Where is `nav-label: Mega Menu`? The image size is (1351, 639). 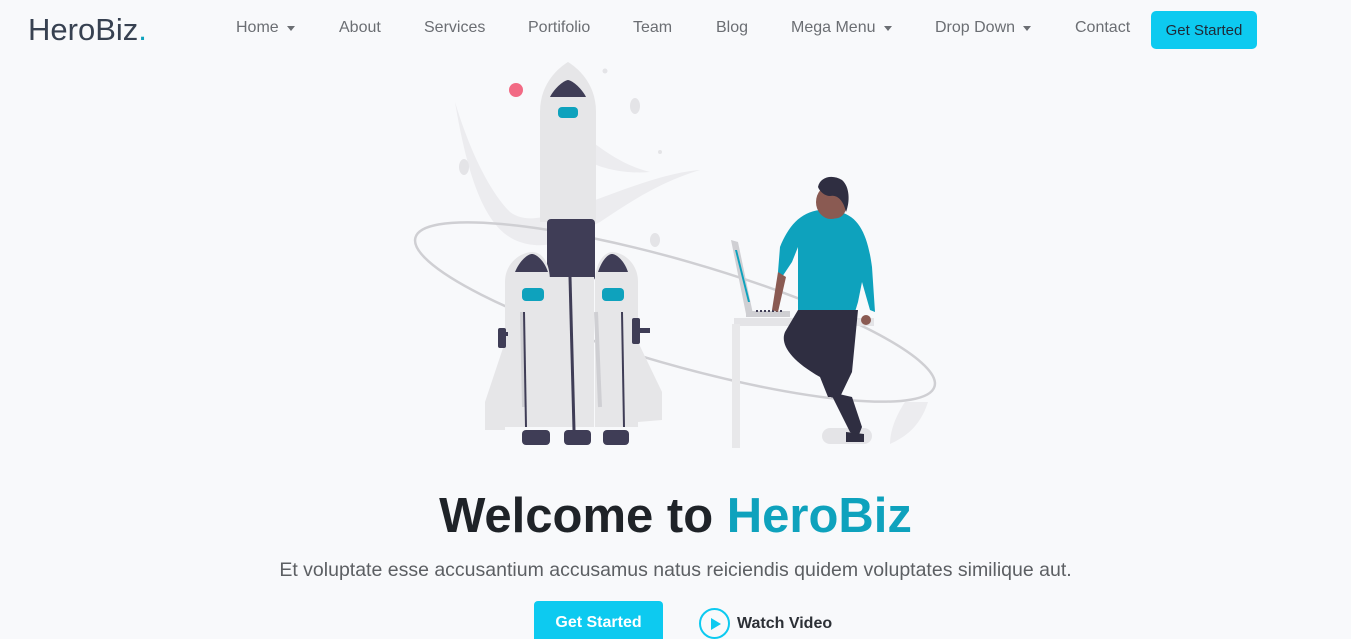 nav-label: Mega Menu is located at coordinates (833, 27).